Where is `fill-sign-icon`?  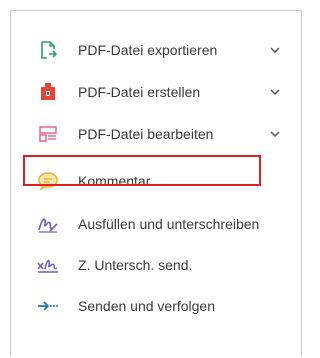
fill-sign-icon is located at coordinates (48, 224).